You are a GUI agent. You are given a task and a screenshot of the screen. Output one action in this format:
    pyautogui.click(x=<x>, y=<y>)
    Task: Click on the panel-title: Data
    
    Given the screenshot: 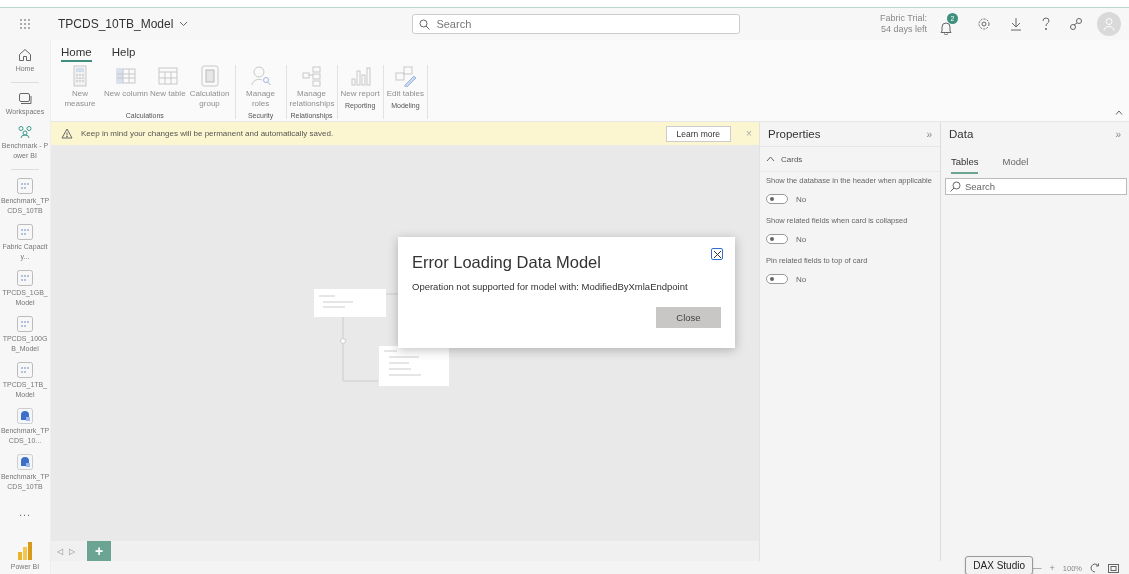 What is the action you would take?
    pyautogui.click(x=961, y=134)
    